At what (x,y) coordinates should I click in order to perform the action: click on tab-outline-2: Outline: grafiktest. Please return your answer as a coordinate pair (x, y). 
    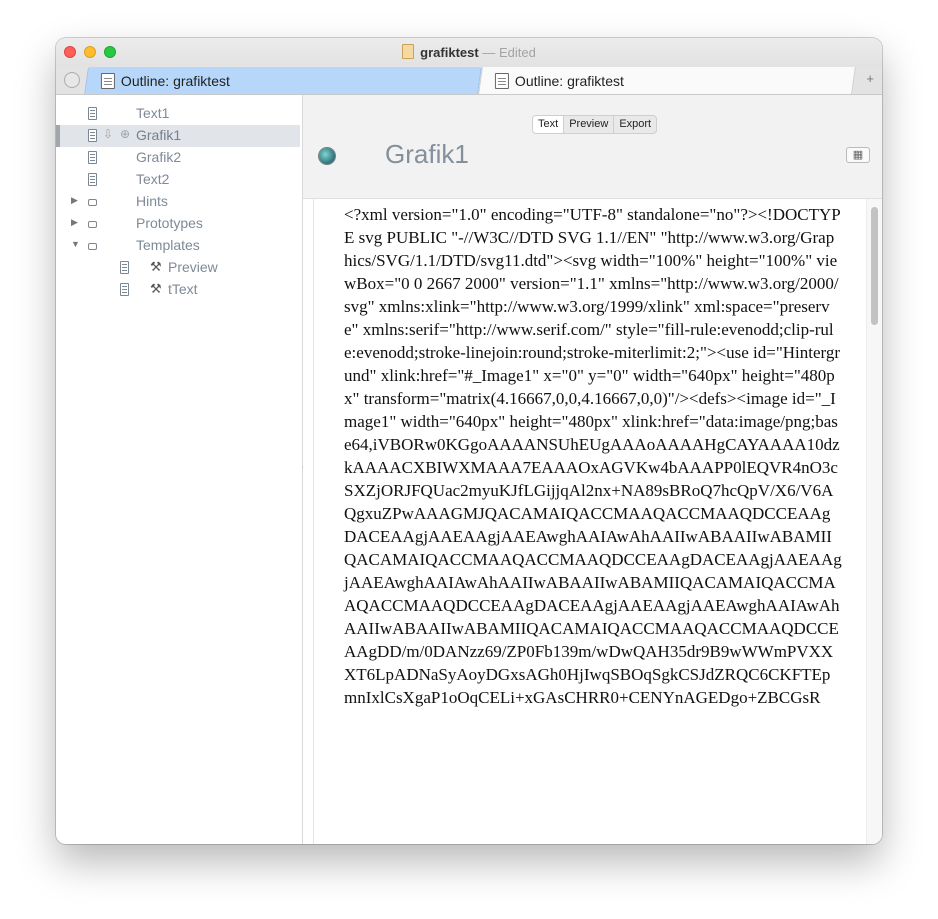
    Looking at the image, I should click on (667, 80).